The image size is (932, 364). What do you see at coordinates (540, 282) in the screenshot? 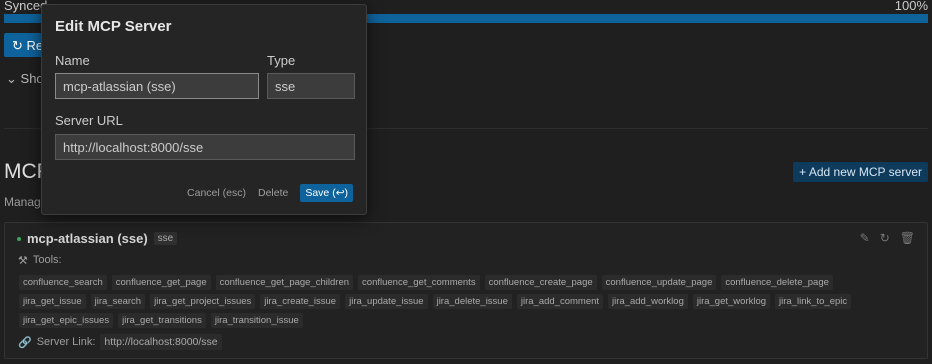
I see `tool-chip: confluence_create_page` at bounding box center [540, 282].